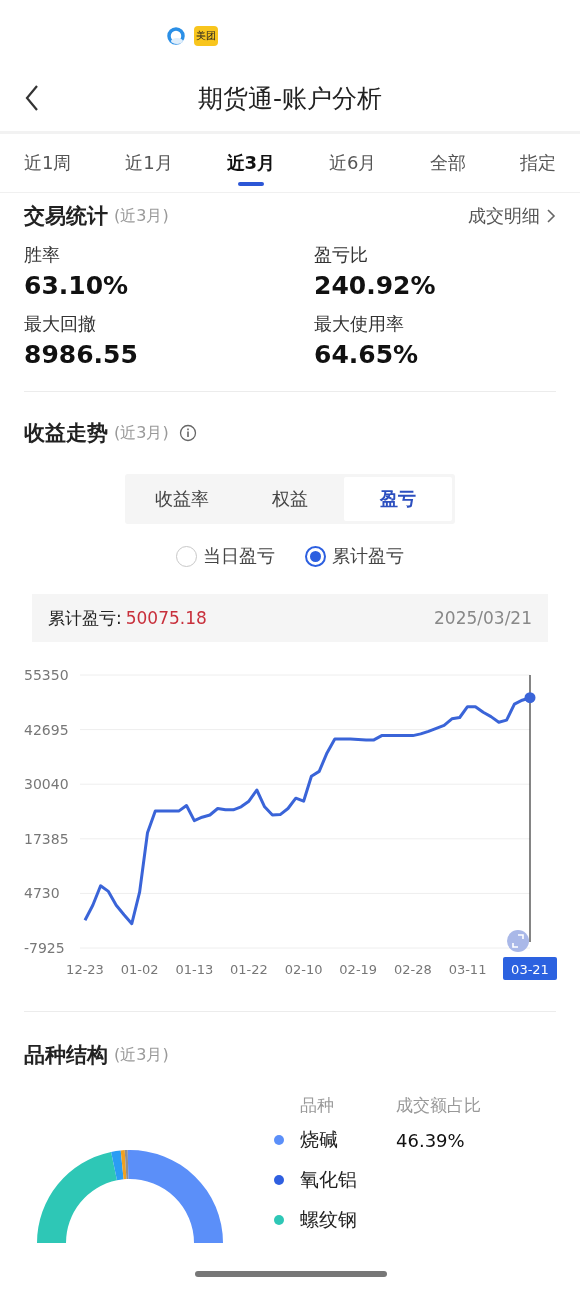 This screenshot has width=580, height=1289. I want to click on radio-button, so click(315, 556).